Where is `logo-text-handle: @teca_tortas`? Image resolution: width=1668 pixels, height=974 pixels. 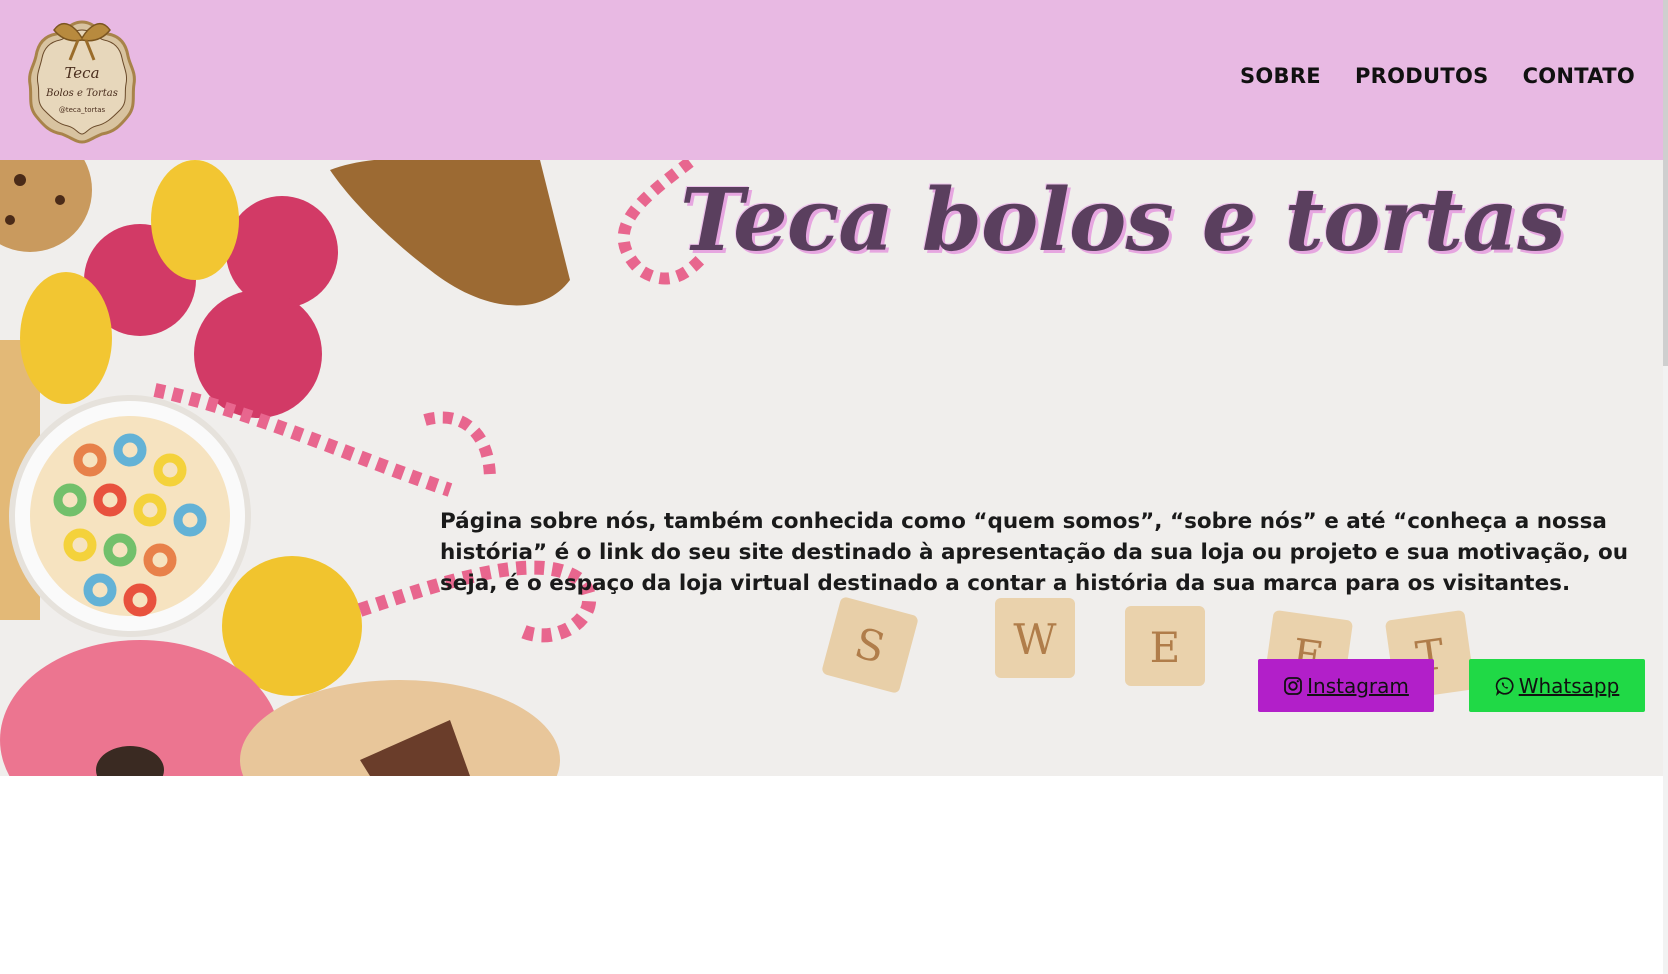
logo-text-handle: @teca_tortas is located at coordinates (82, 110).